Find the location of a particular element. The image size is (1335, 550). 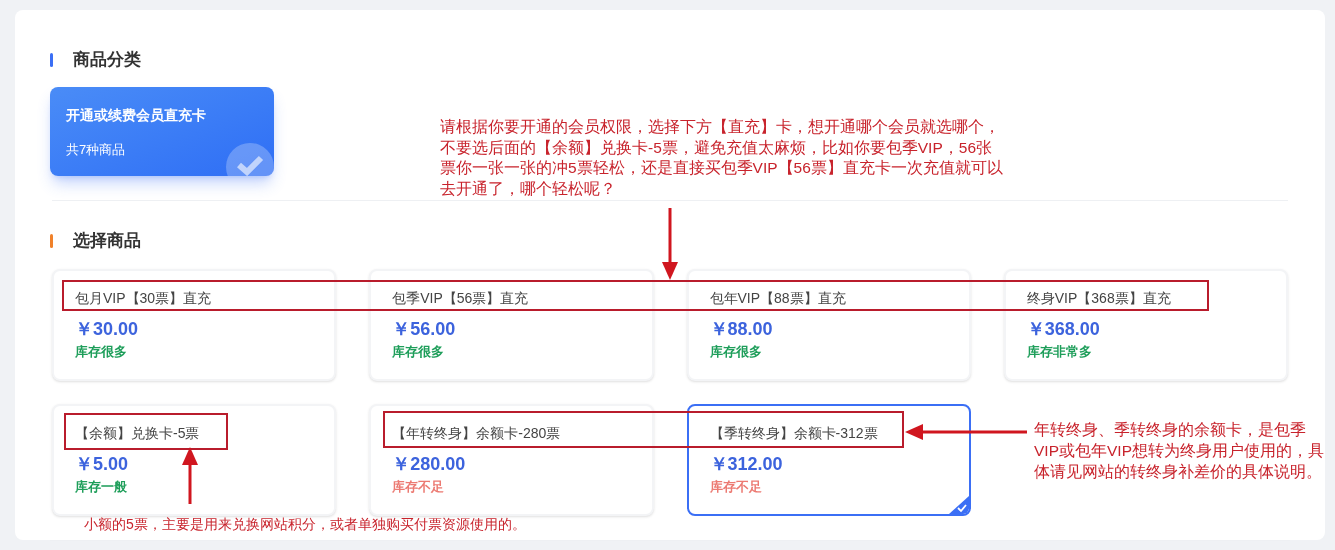

product-price: ￥5.00 is located at coordinates (102, 464).